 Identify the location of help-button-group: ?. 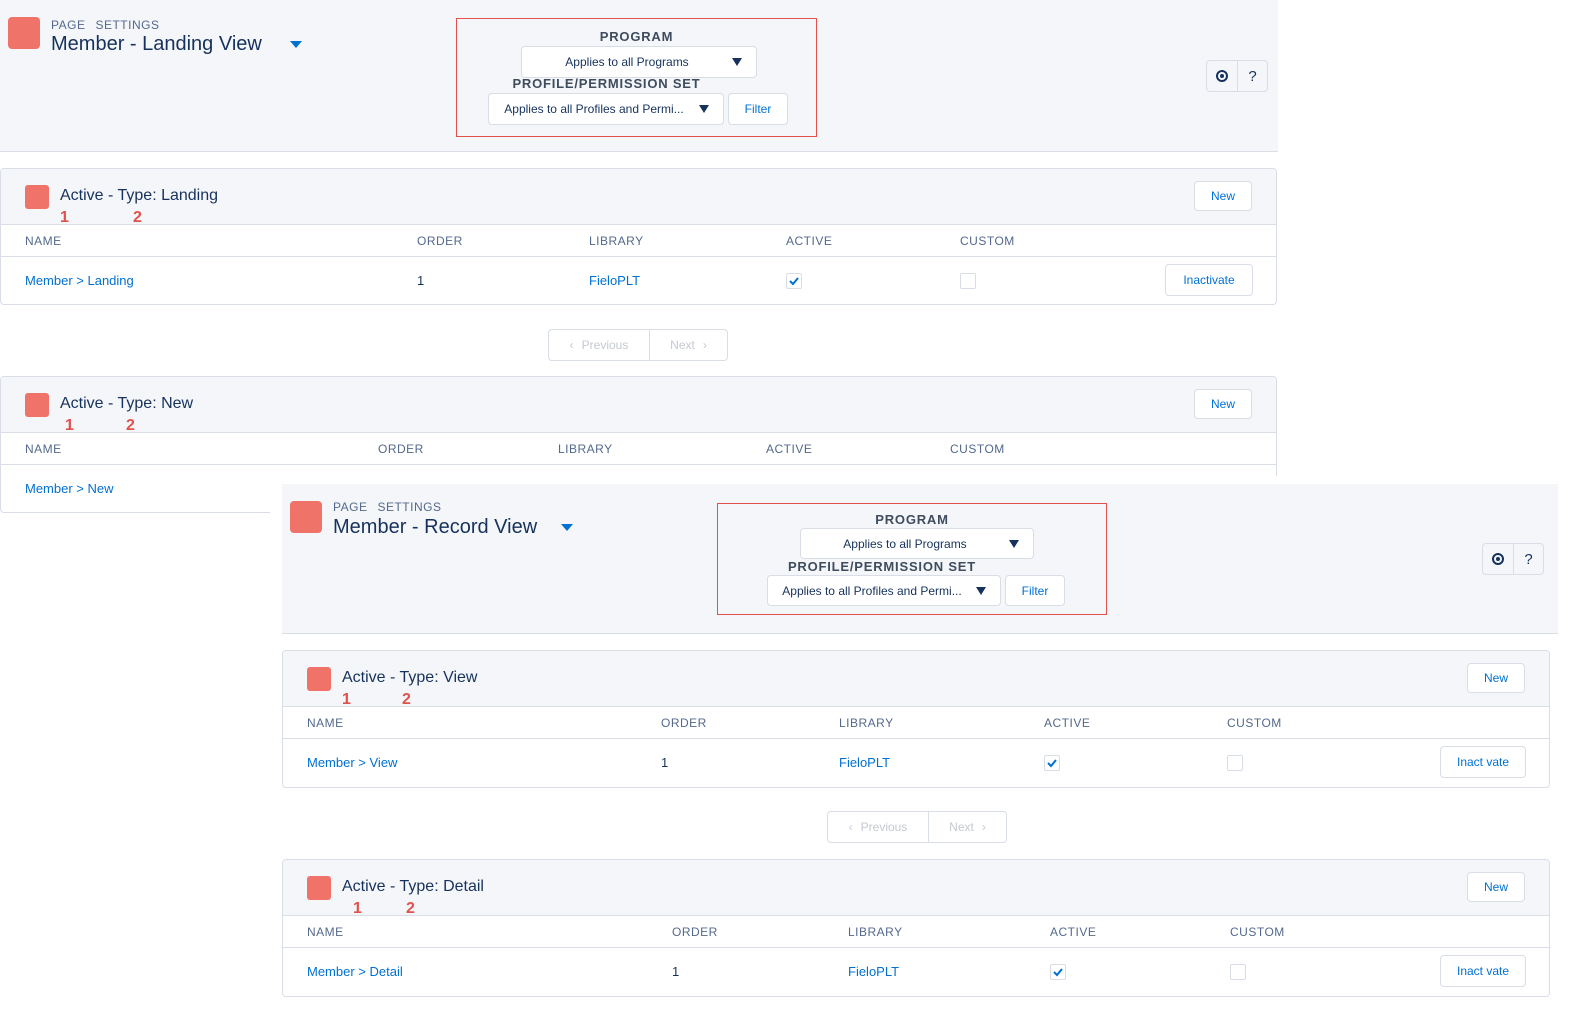
(1237, 76).